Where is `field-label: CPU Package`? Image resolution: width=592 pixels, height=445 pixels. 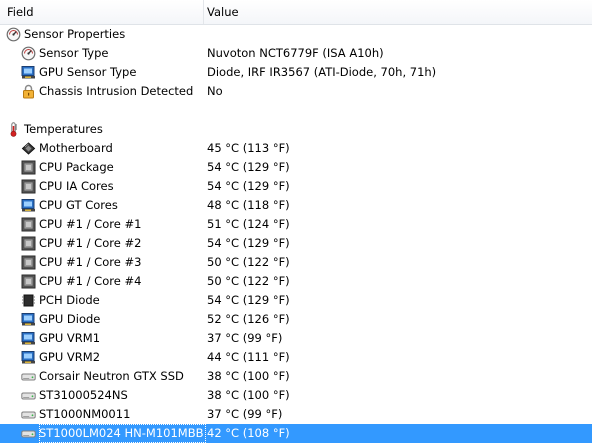 field-label: CPU Package is located at coordinates (76, 167).